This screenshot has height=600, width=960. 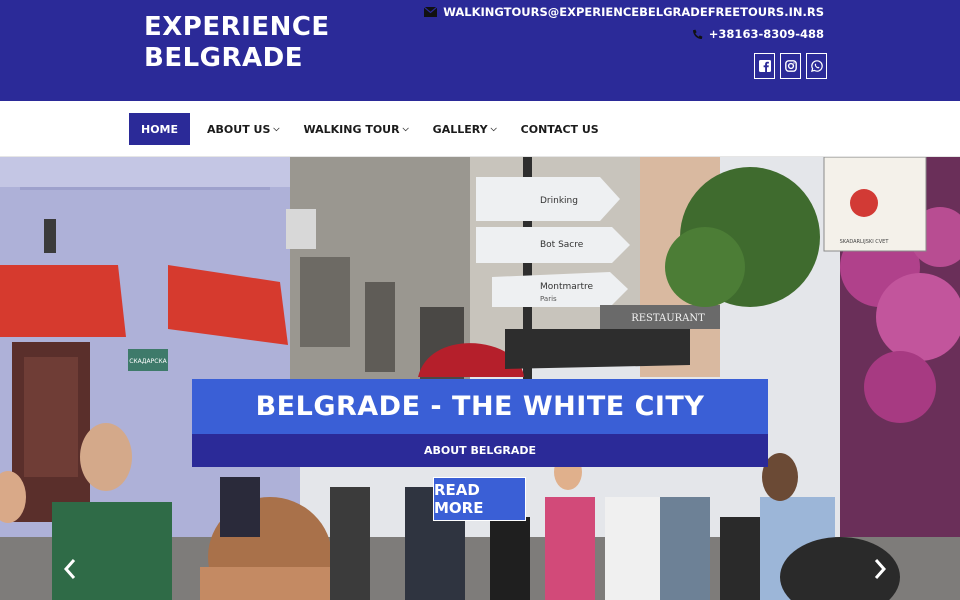 What do you see at coordinates (562, 245) in the screenshot?
I see `sign-bot-sacre-text: Bot Sacre` at bounding box center [562, 245].